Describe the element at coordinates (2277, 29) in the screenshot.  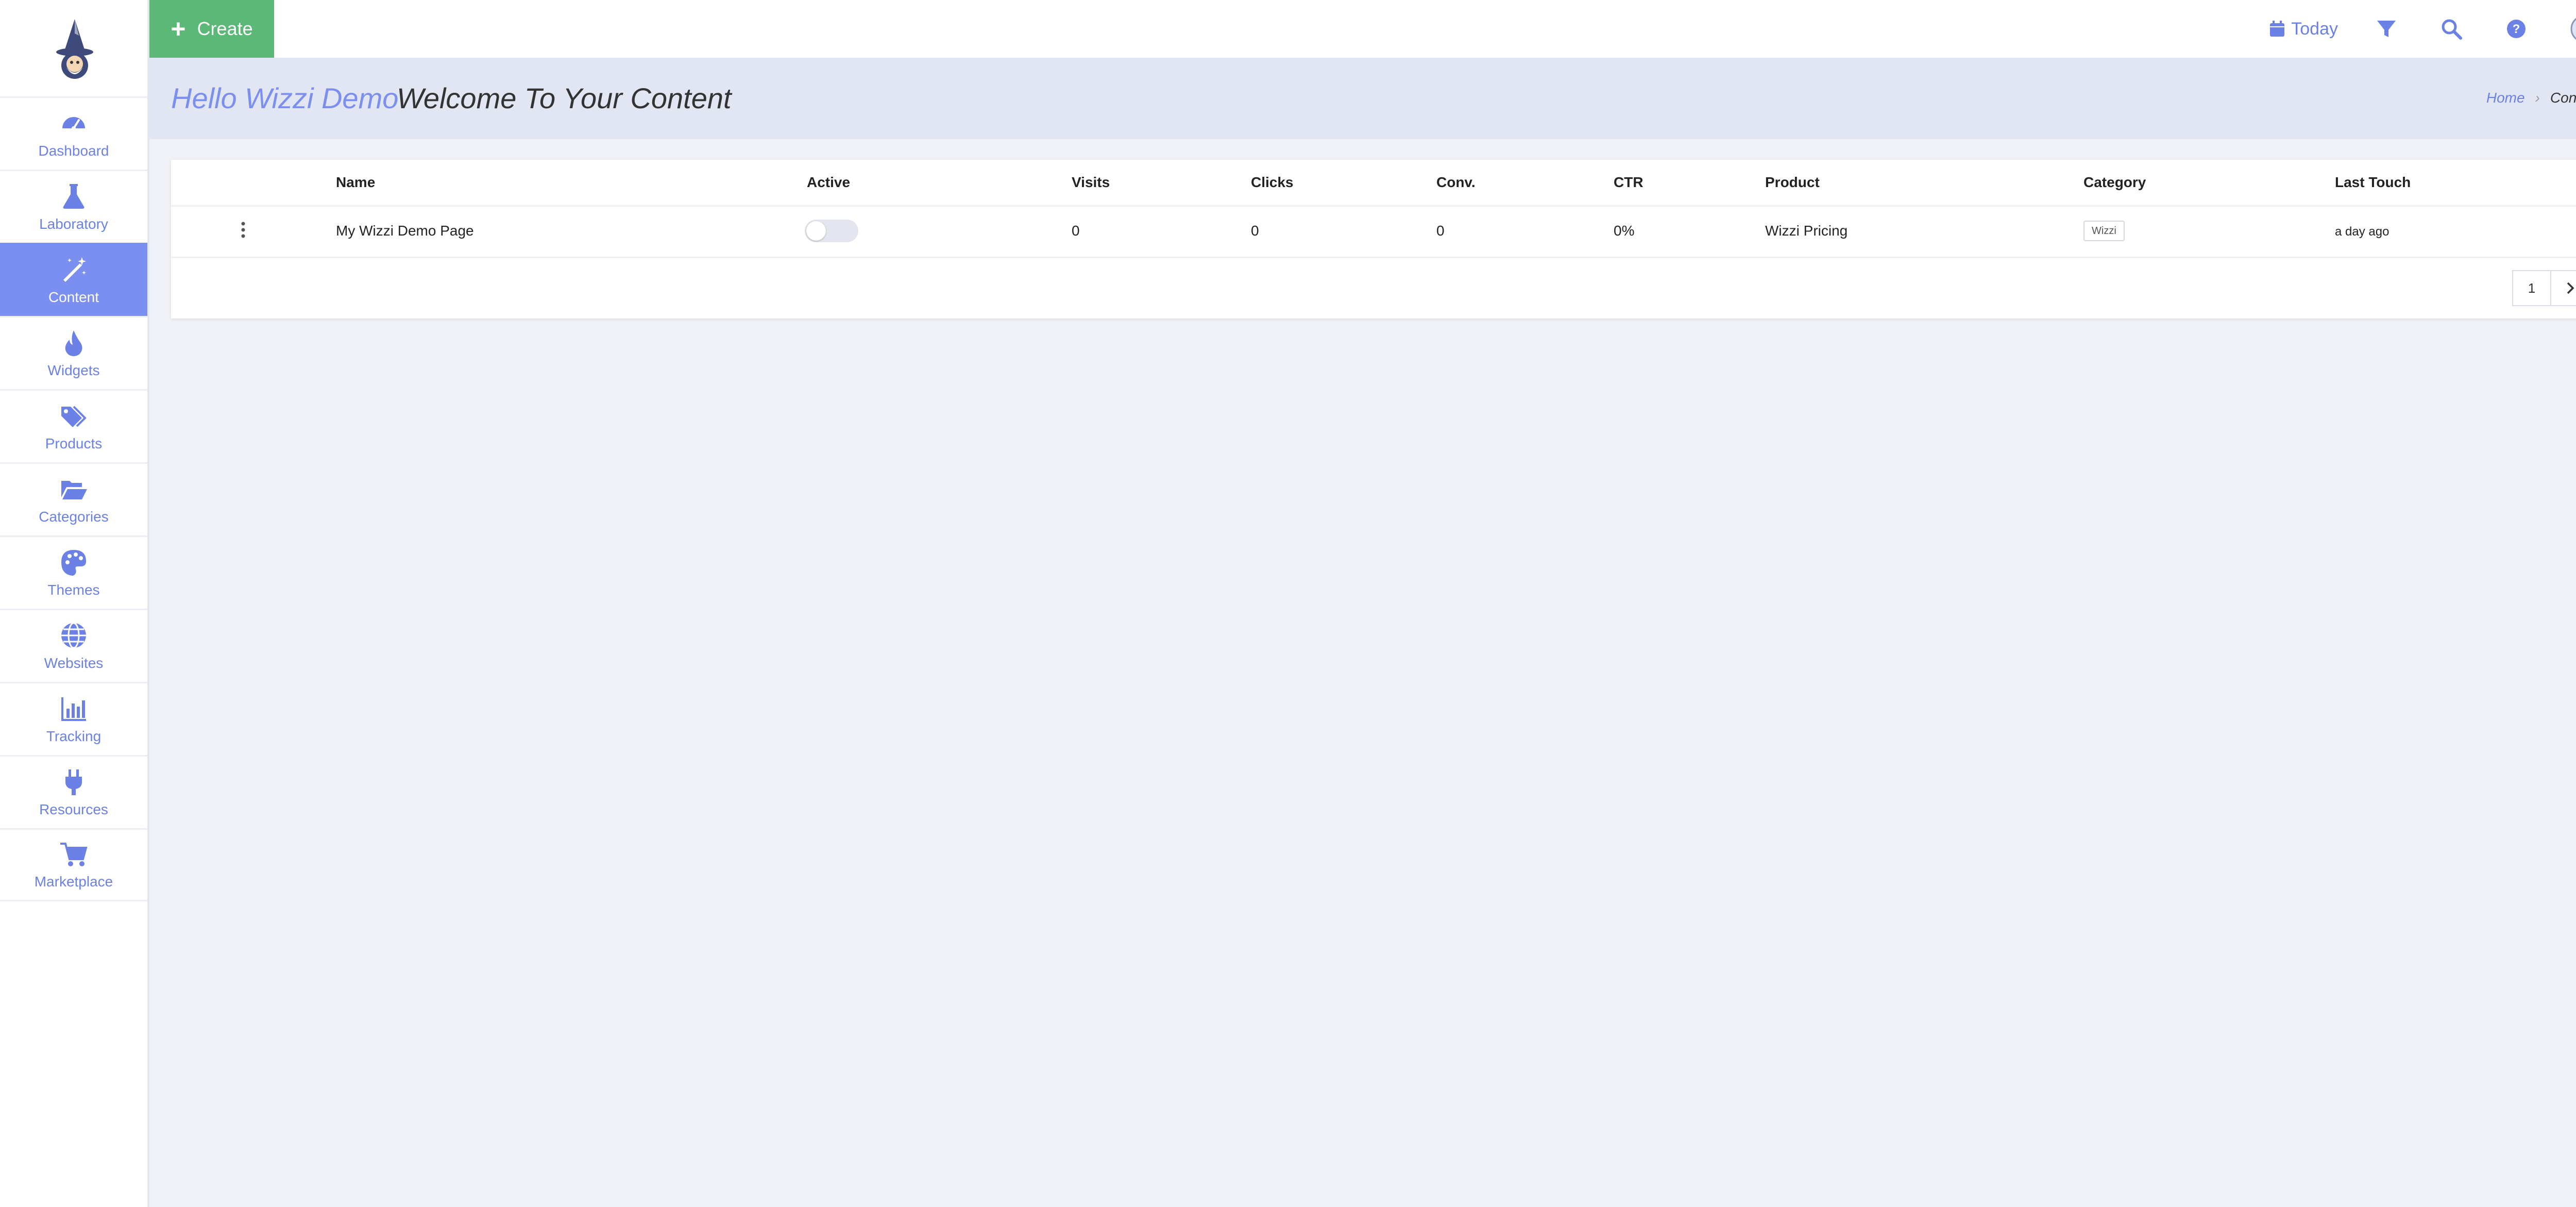
I see `calendar-icon` at that location.